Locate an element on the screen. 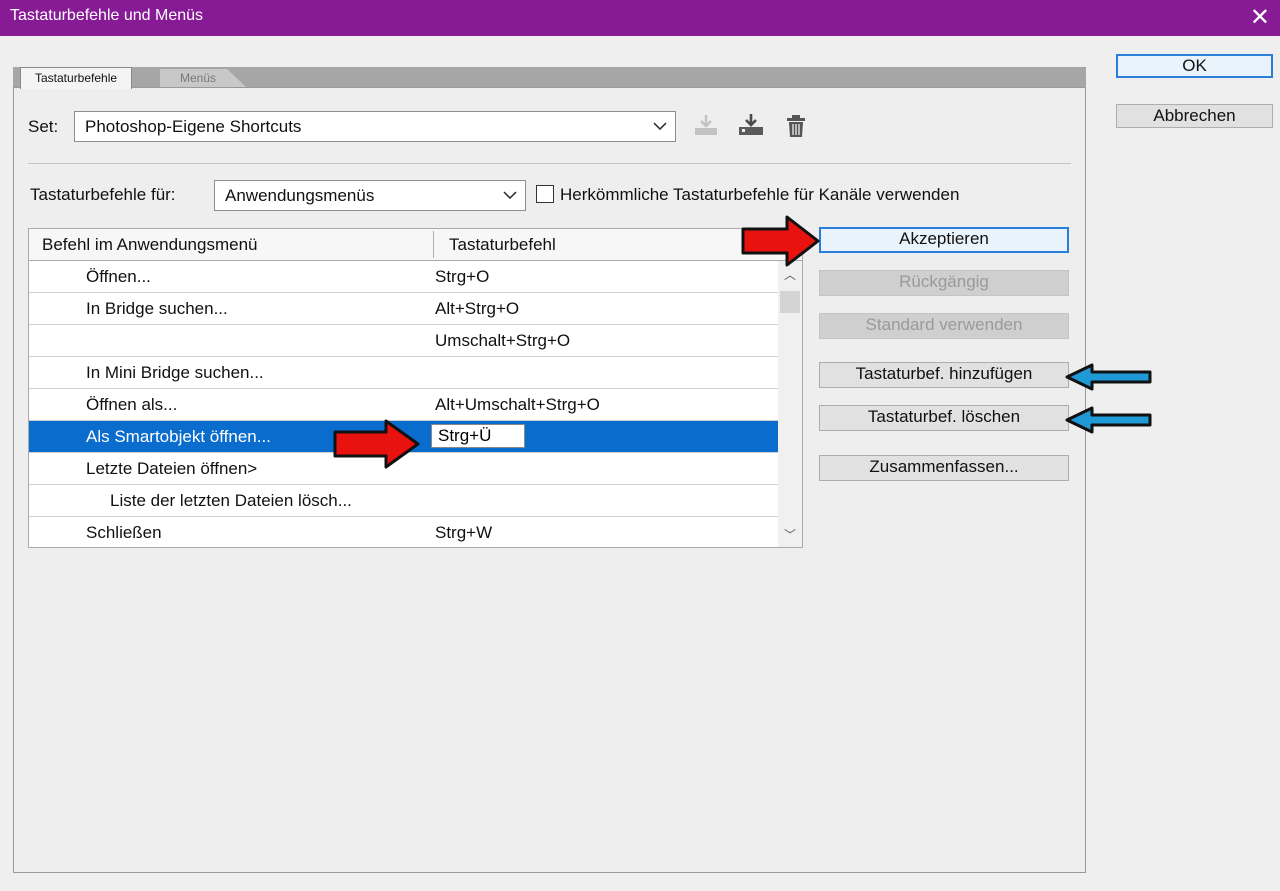  dialog-title: Tastaturbefehle und Menüs is located at coordinates (107, 15).